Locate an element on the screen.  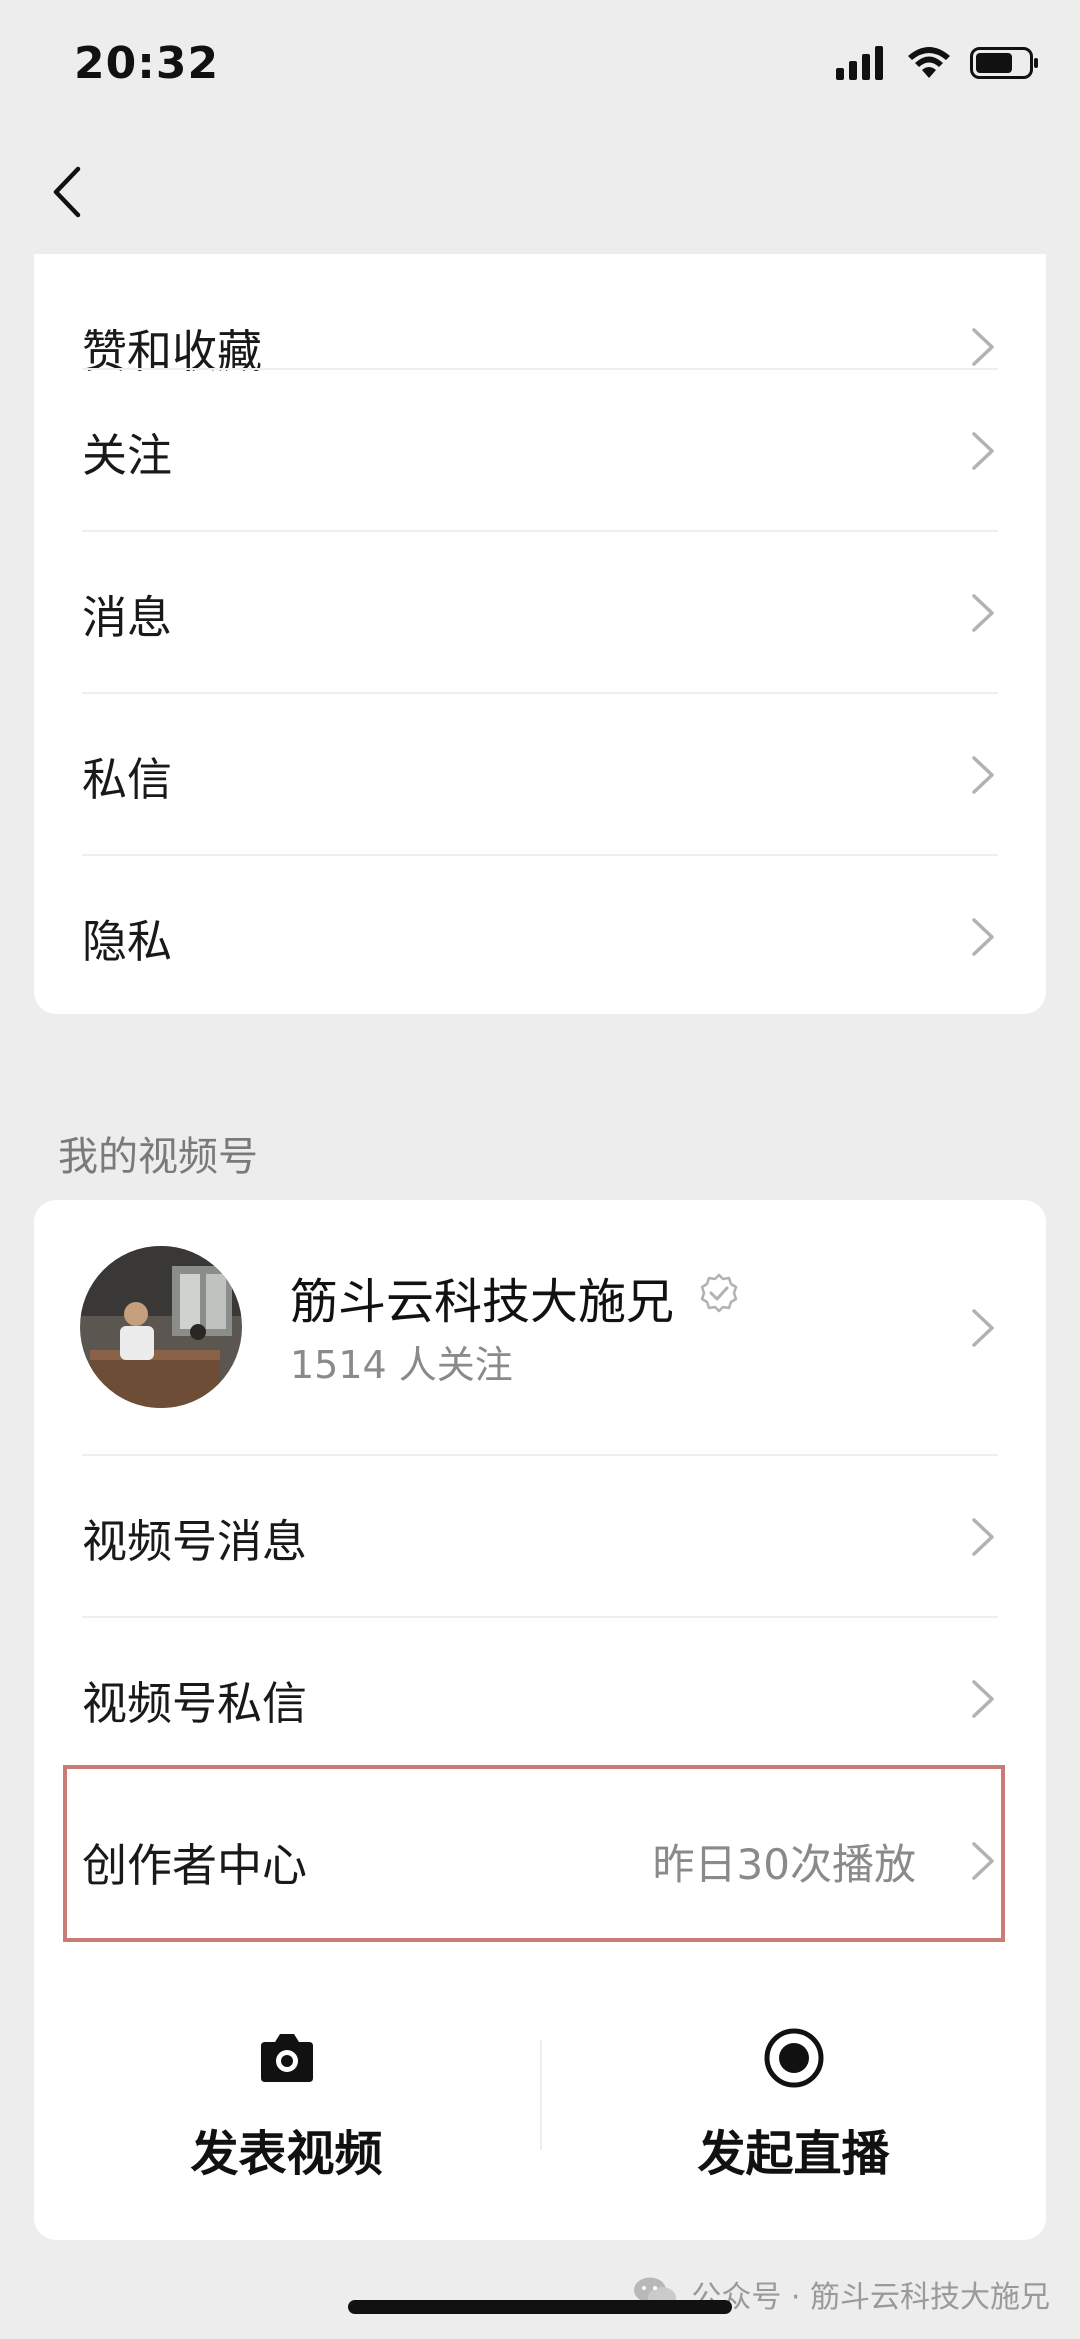
status-time: 20:32 is located at coordinates (147, 63).